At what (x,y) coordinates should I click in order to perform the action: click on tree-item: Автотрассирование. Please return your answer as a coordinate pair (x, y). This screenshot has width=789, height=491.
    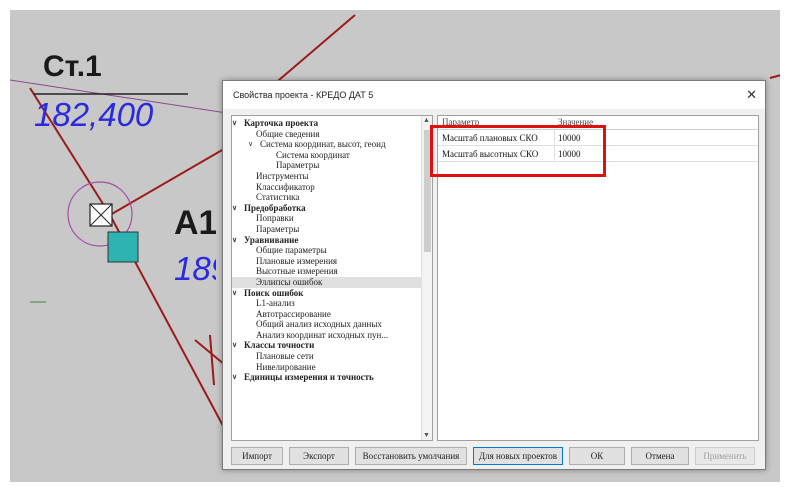
    Looking at the image, I should click on (327, 314).